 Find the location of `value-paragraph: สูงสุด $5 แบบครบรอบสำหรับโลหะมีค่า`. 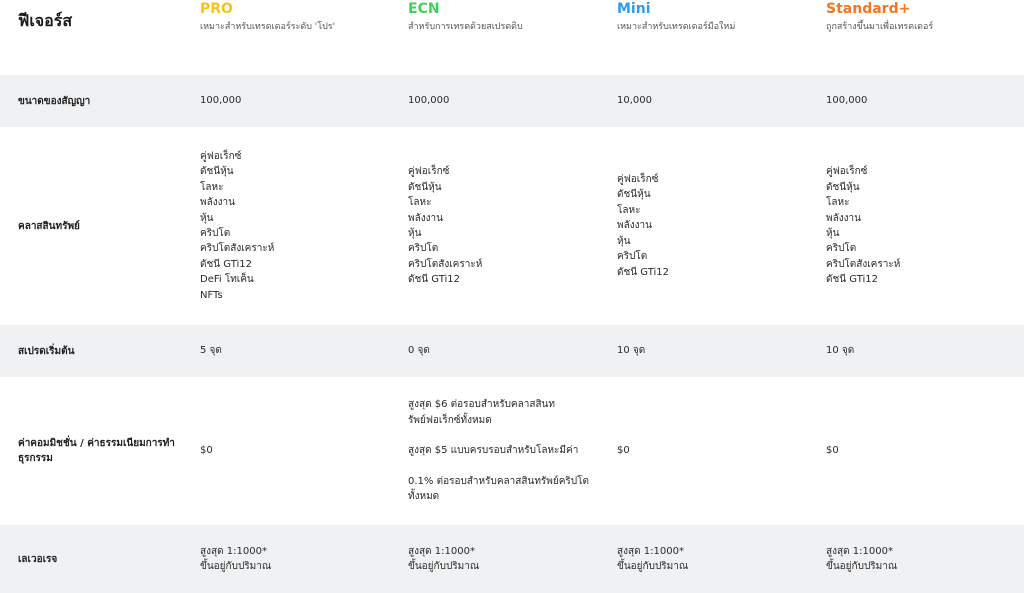

value-paragraph: สูงสุด $5 แบบครบรอบสำหรับโลหะมีค่า is located at coordinates (493, 451).